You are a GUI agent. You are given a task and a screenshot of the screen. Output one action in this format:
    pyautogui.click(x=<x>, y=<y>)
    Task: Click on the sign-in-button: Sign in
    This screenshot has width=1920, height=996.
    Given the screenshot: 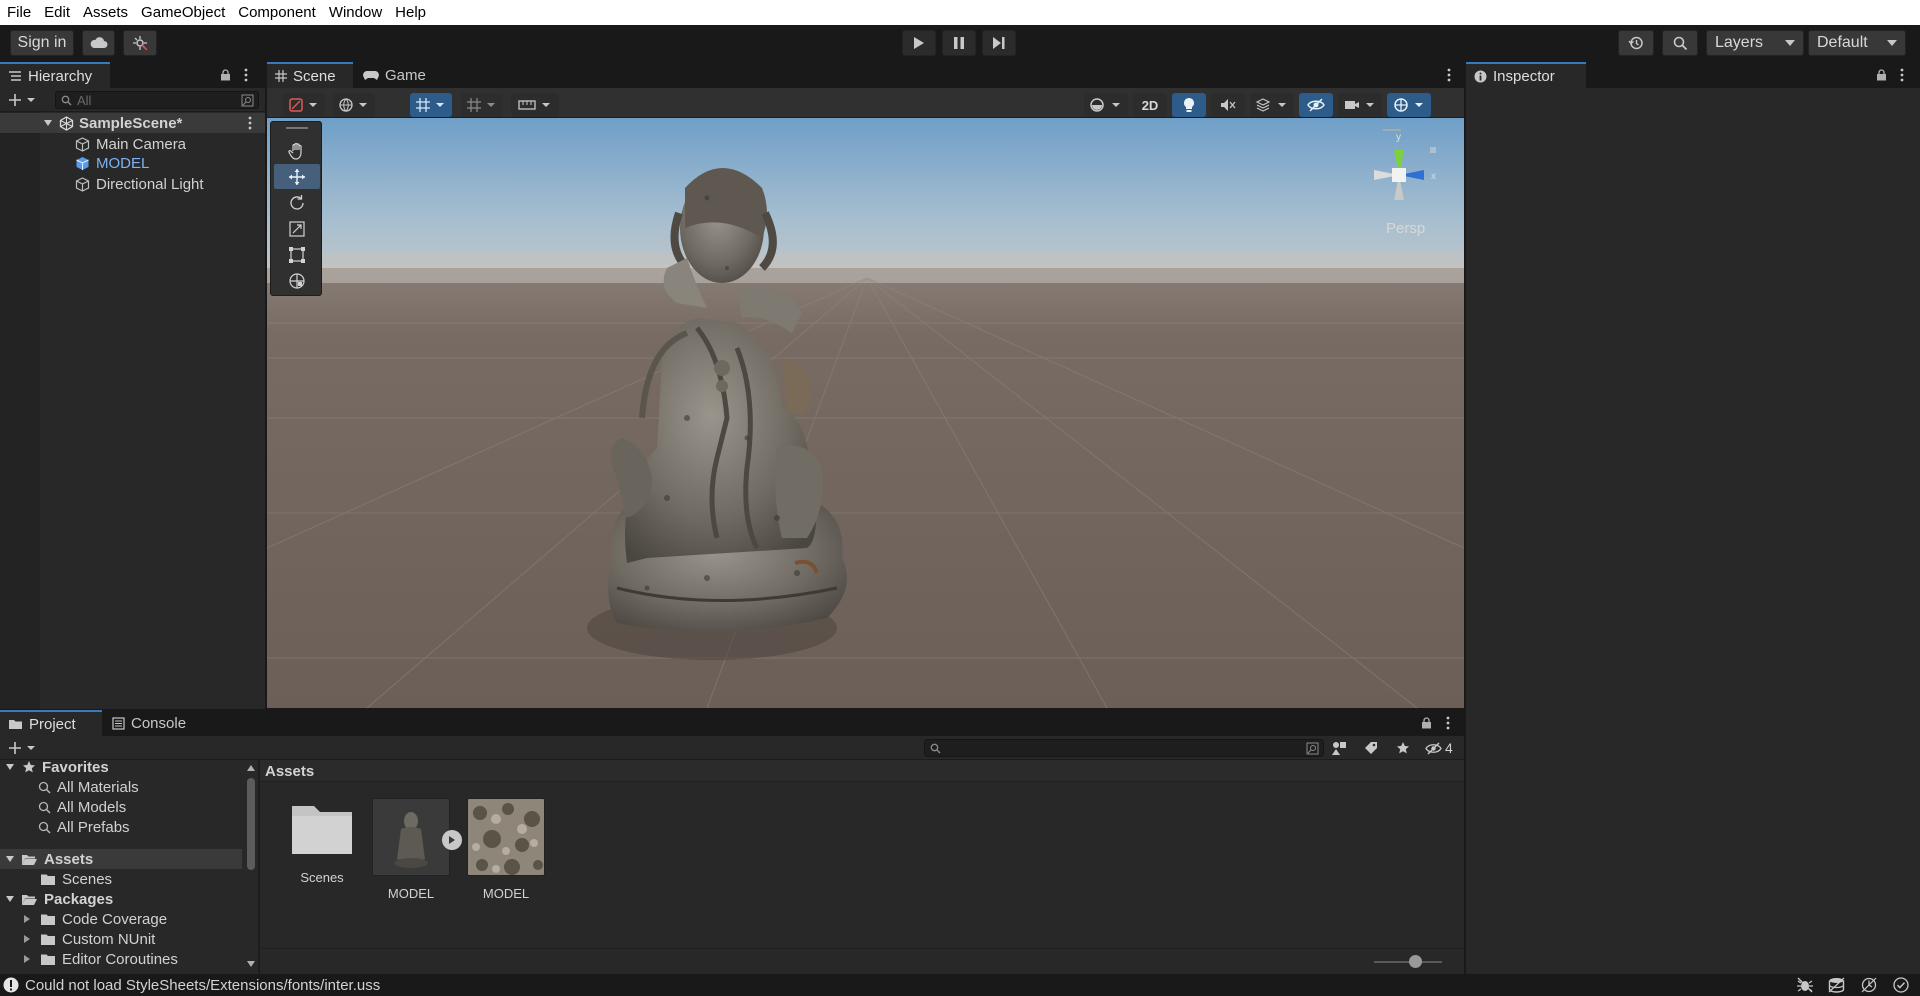 What is the action you would take?
    pyautogui.click(x=42, y=43)
    